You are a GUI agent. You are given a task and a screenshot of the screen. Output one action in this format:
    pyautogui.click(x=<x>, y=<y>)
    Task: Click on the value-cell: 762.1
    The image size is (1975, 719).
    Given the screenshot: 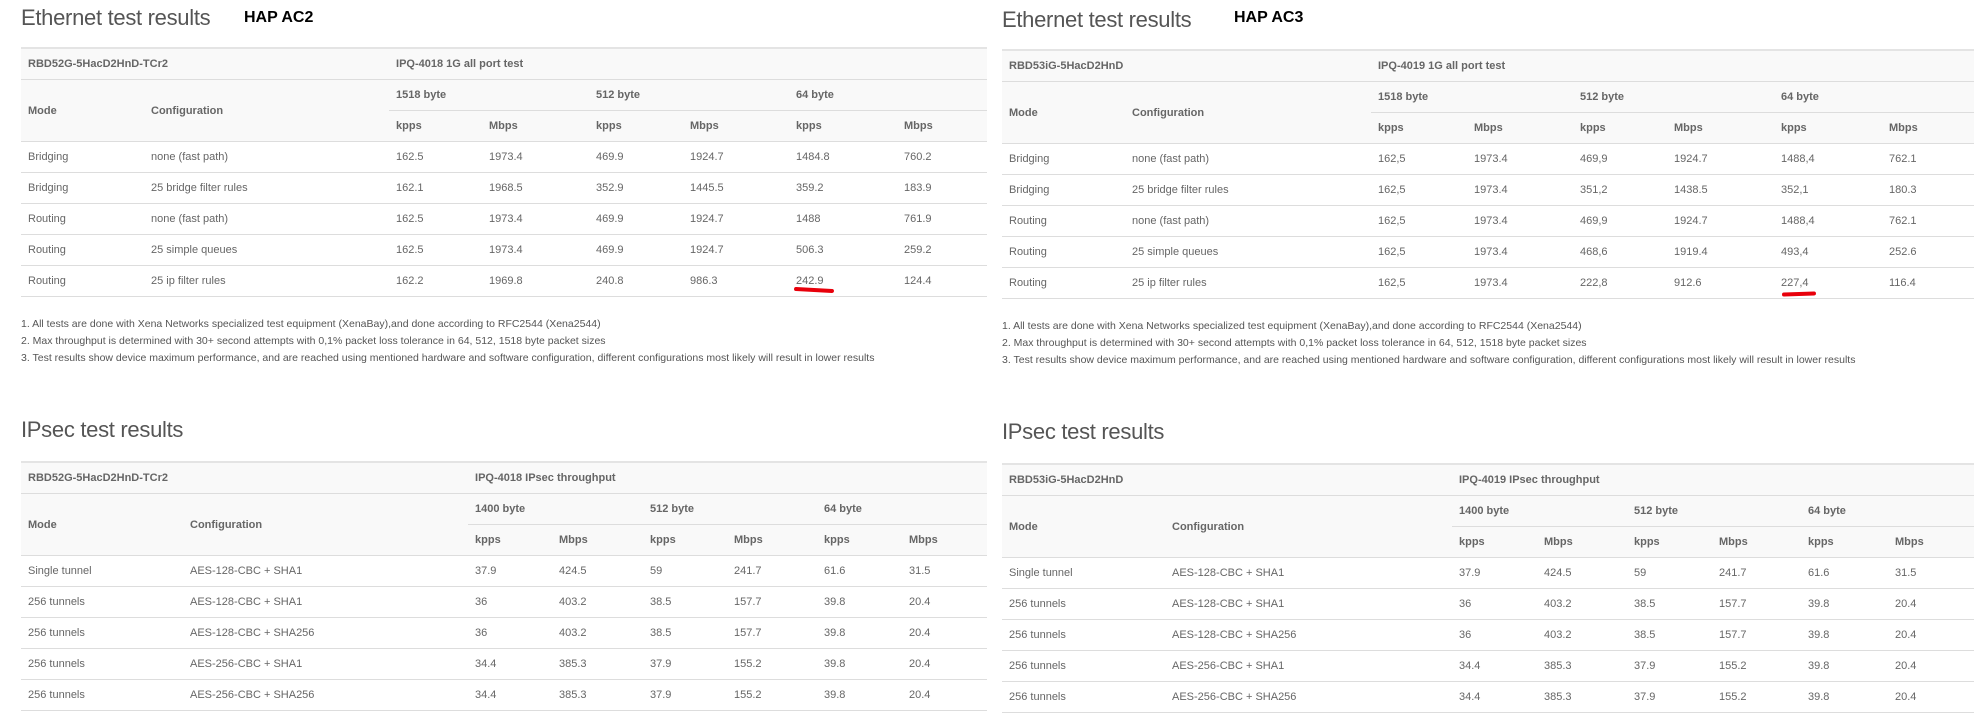 What is the action you would take?
    pyautogui.click(x=1928, y=159)
    